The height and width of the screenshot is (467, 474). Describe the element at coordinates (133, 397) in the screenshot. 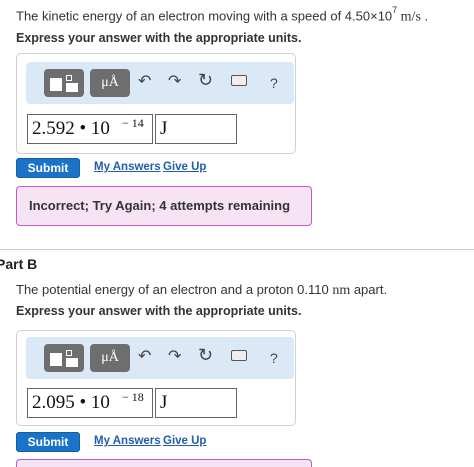

I see `part-b-value-exponent: − 18` at that location.